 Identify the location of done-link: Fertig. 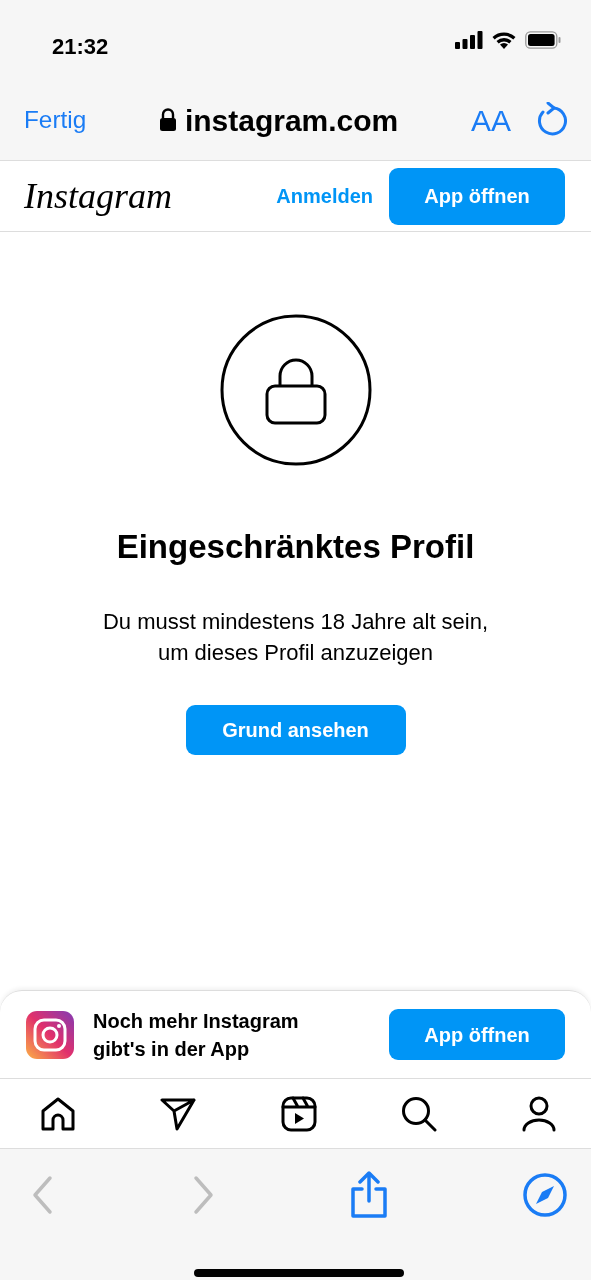
(55, 120).